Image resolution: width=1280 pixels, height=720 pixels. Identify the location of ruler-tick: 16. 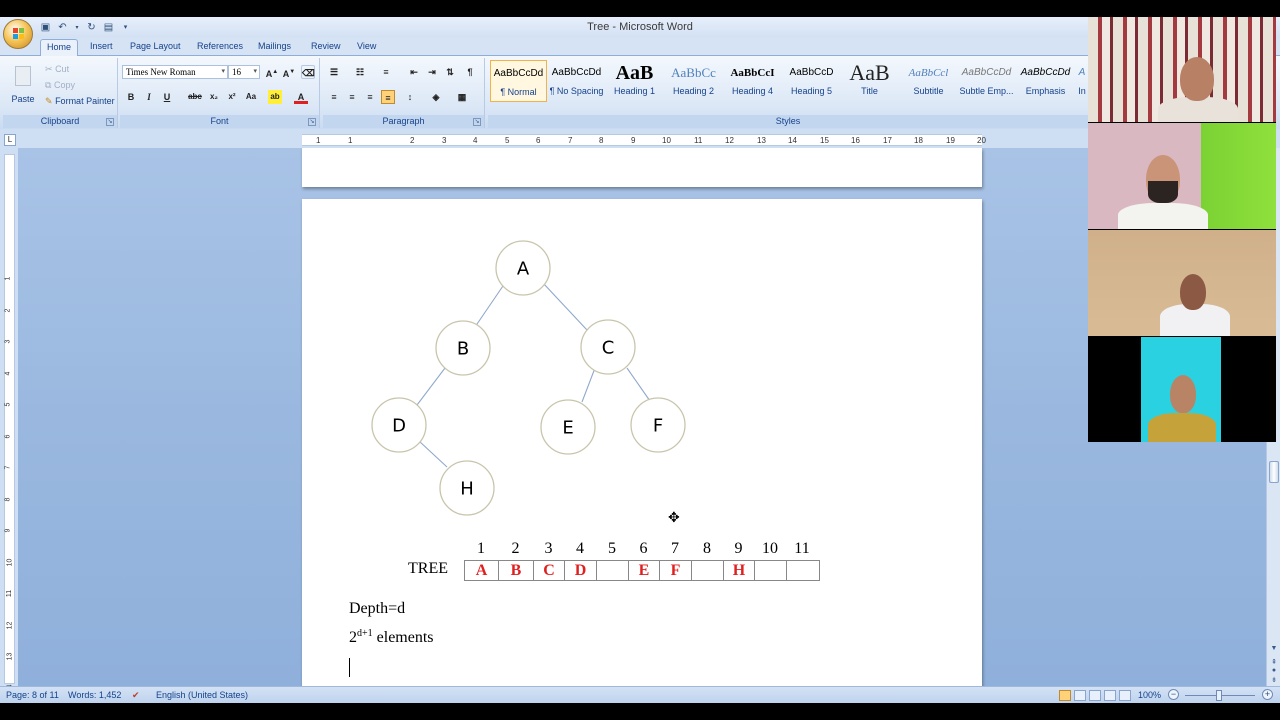
(855, 140).